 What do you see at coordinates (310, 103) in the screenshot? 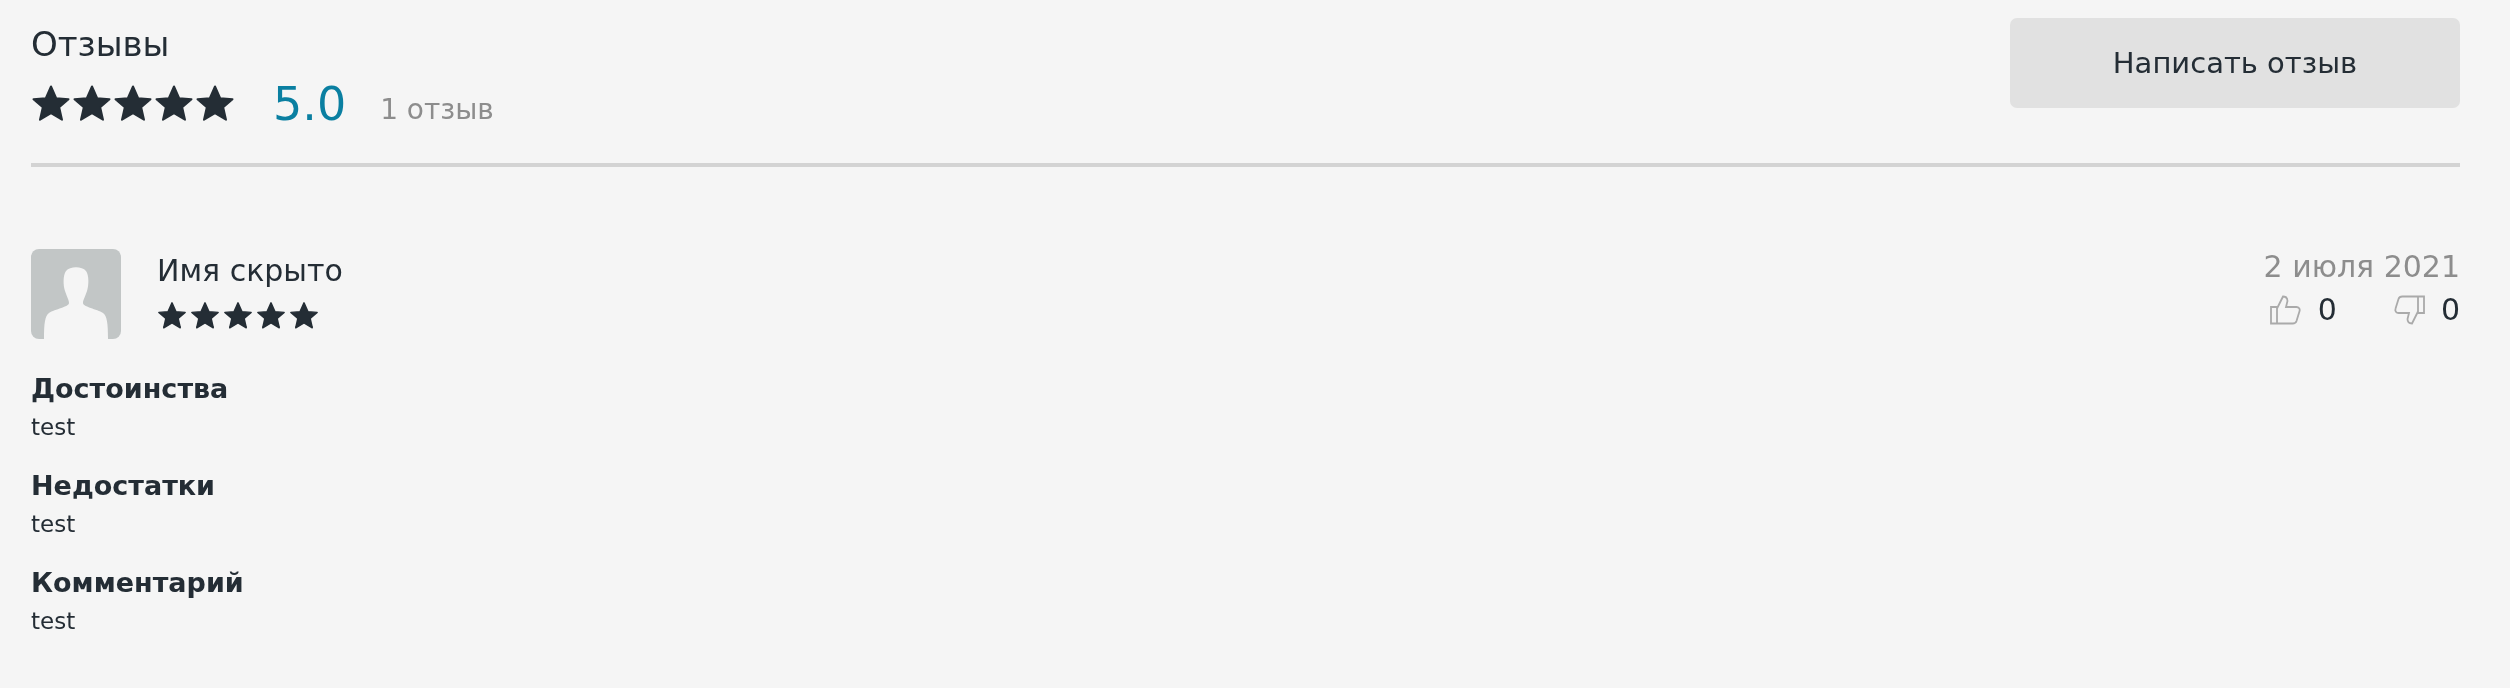
I see `average-rating: 5.0` at bounding box center [310, 103].